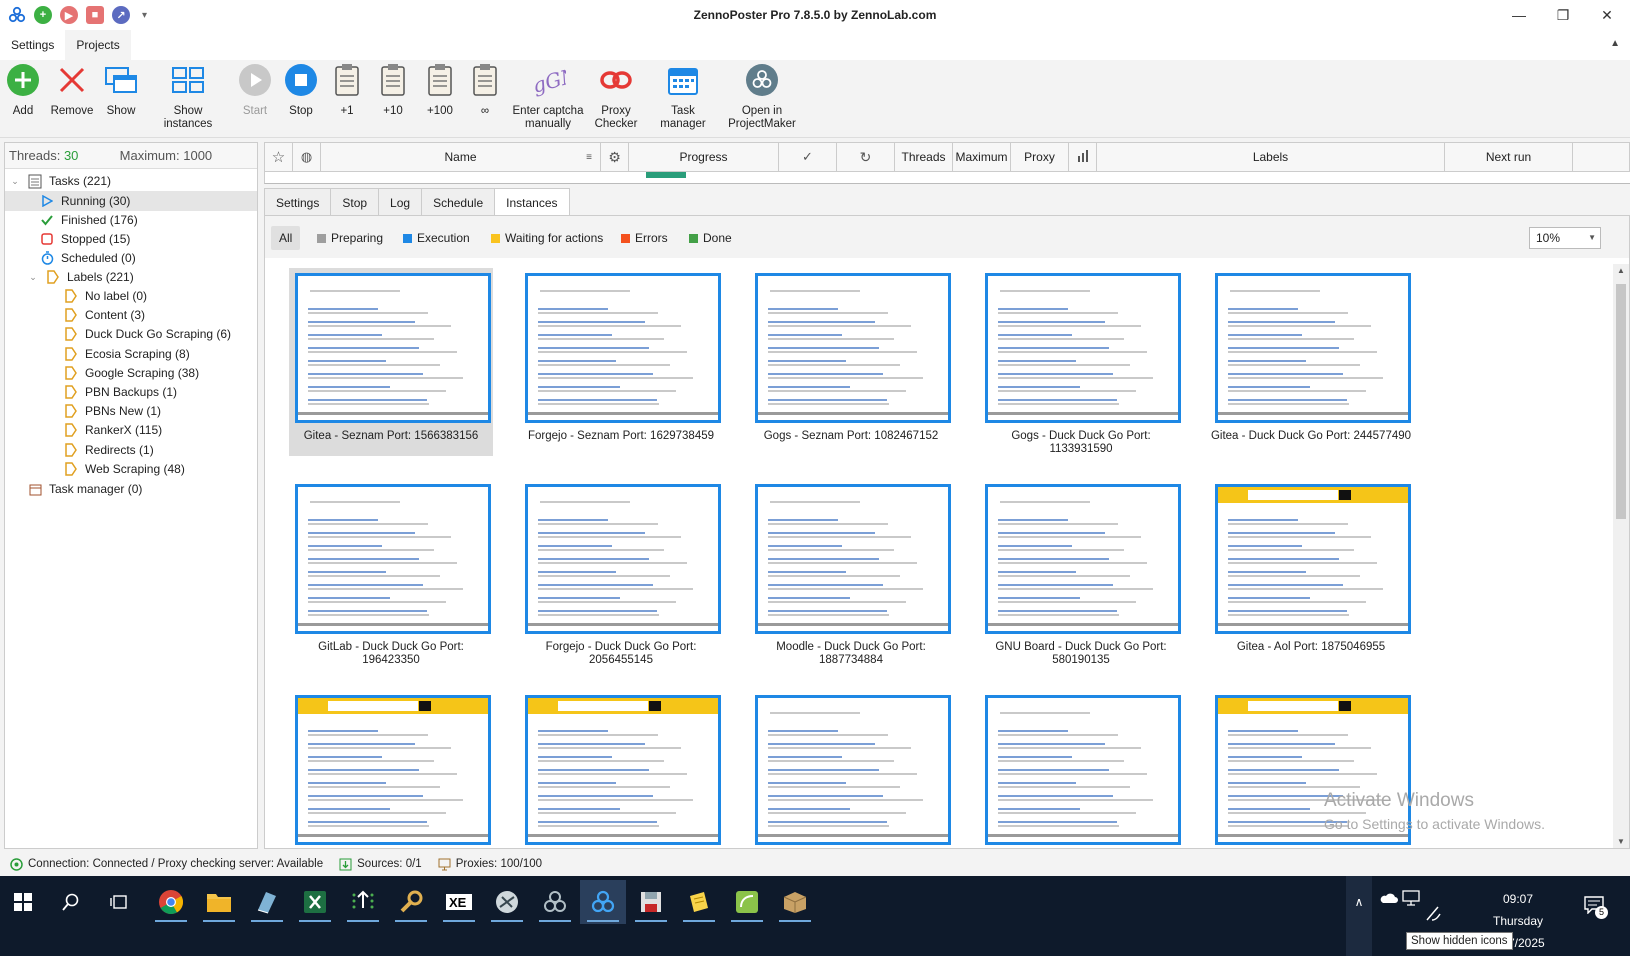  What do you see at coordinates (119, 902) in the screenshot?
I see `task-view-icon` at bounding box center [119, 902].